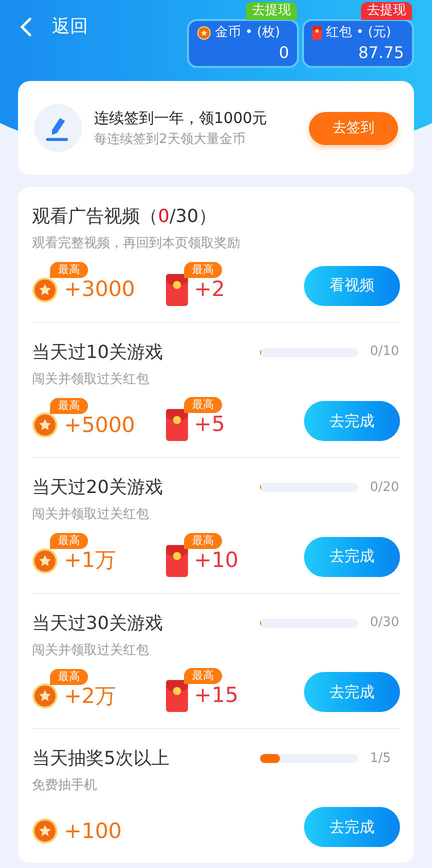 The image size is (432, 868). I want to click on task-title: 当天抽奖5次以上, so click(101, 759).